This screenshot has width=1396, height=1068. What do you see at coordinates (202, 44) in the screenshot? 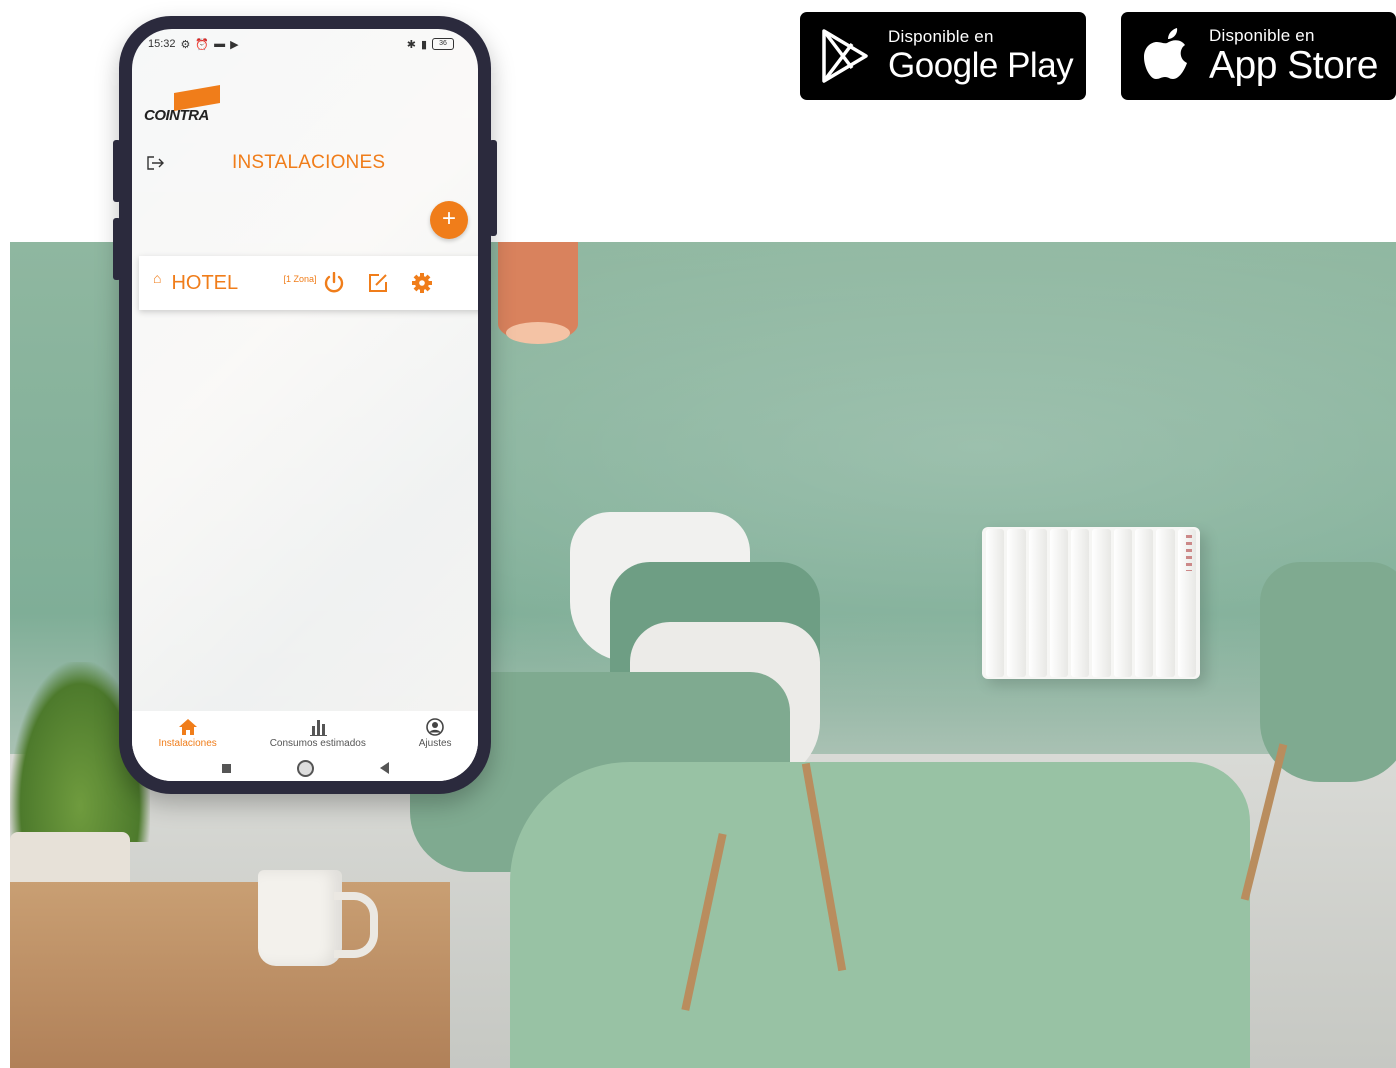
I see `alarm-icon: ⏰` at bounding box center [202, 44].